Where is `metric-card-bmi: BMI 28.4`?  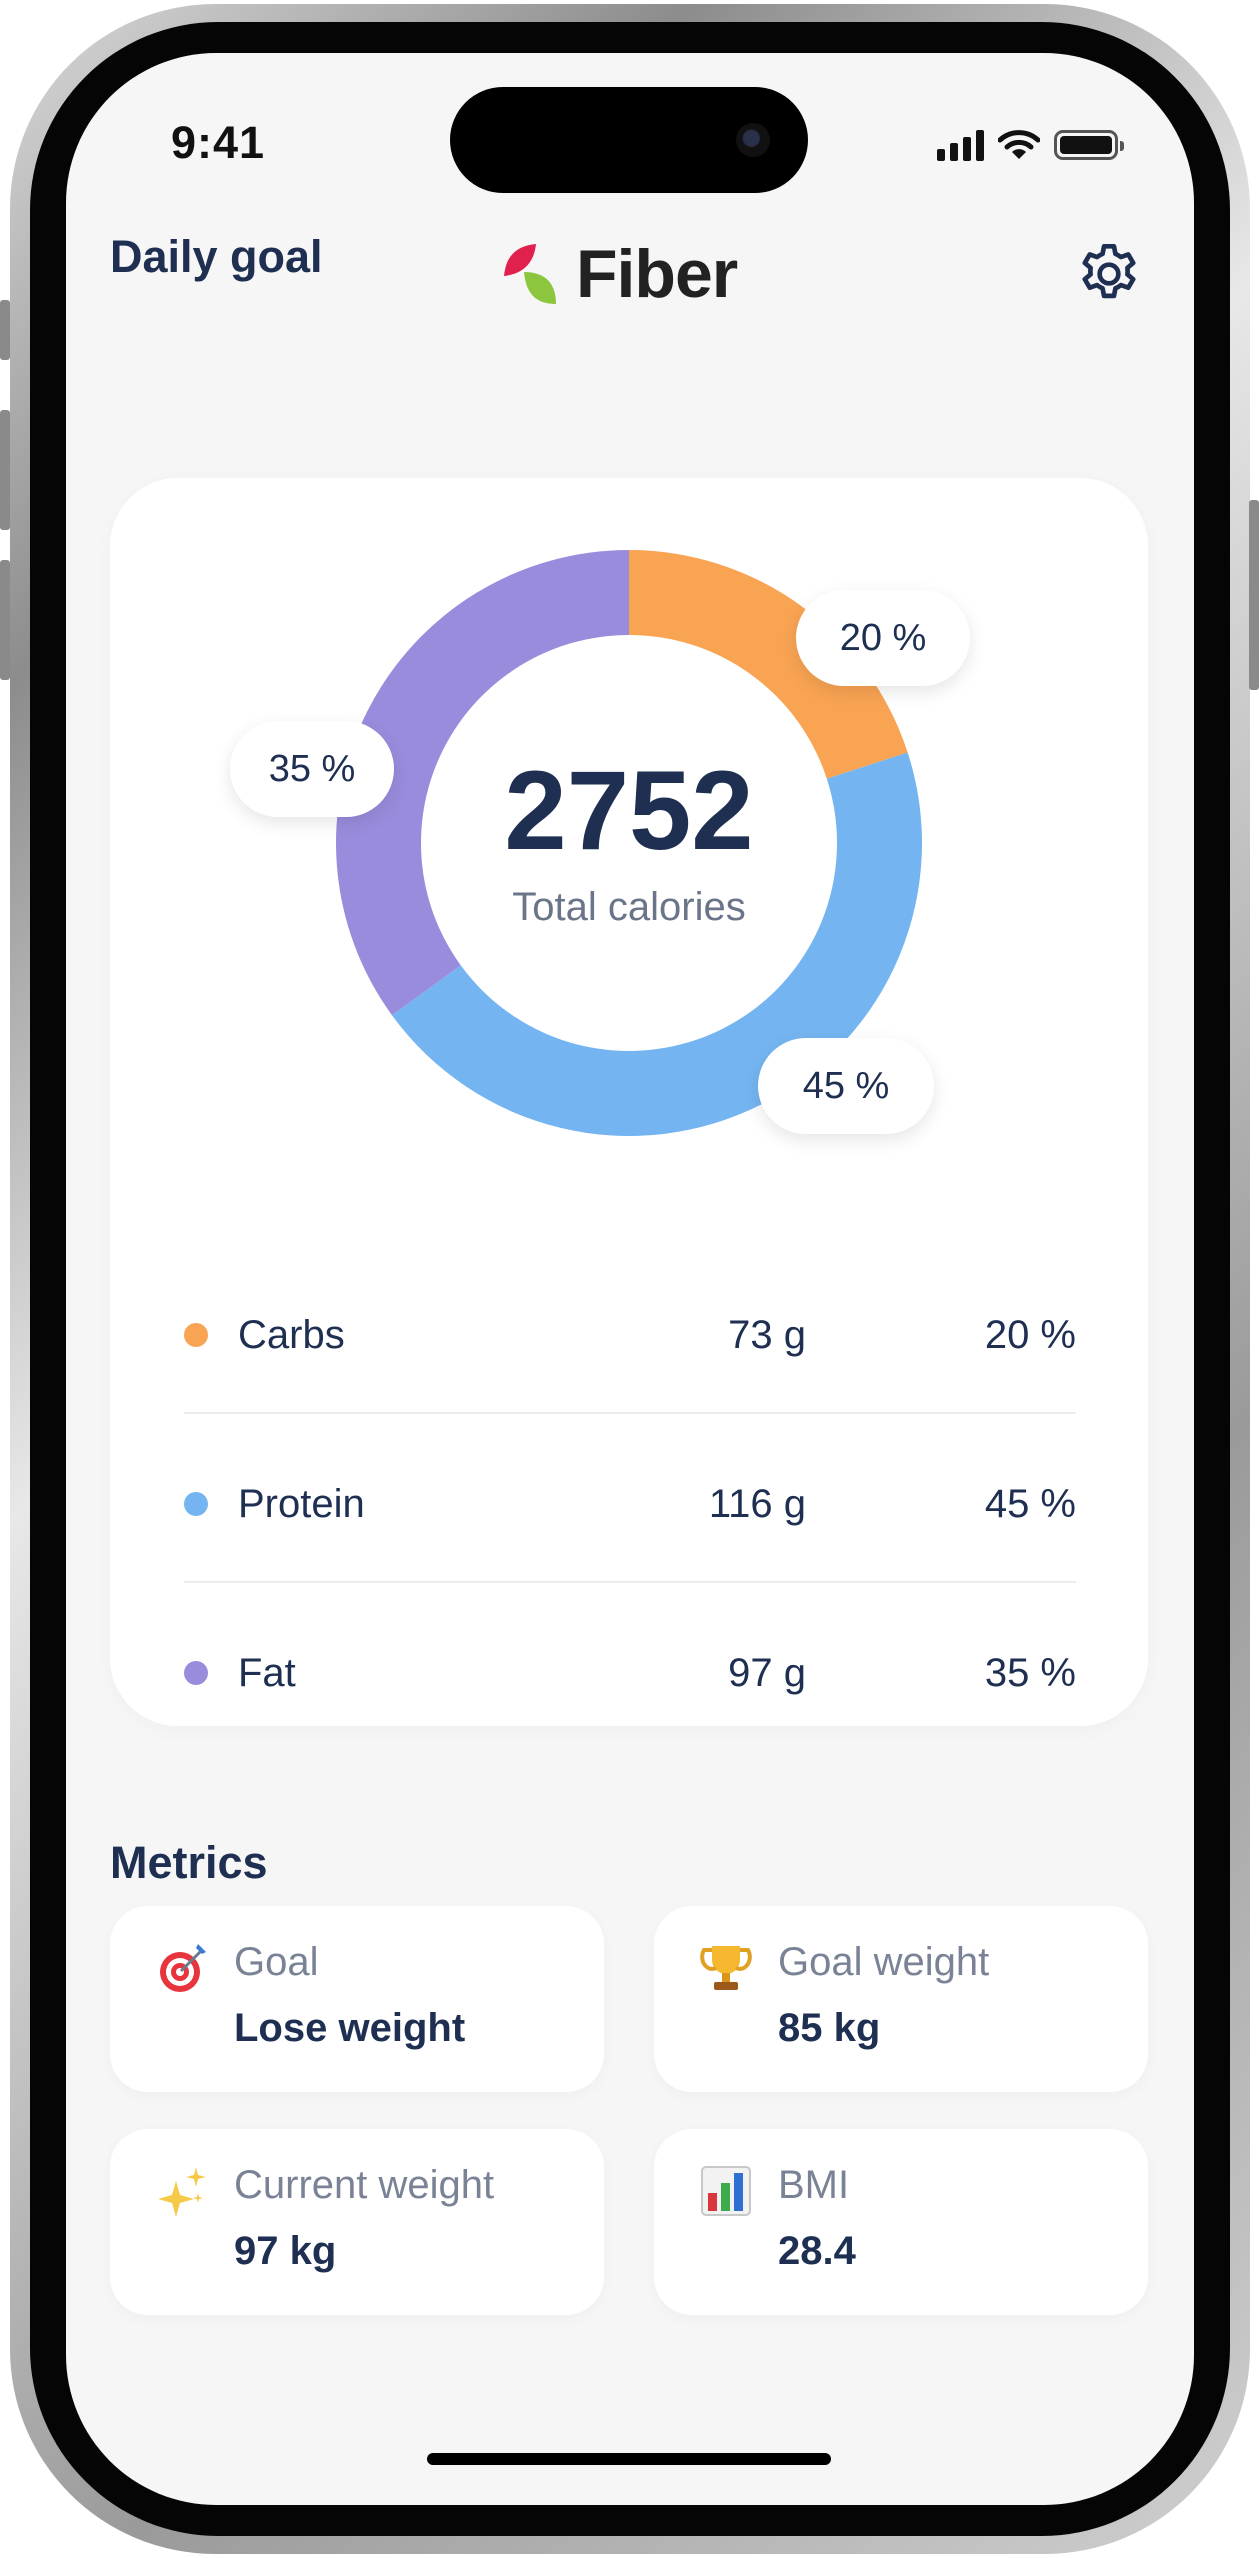
metric-card-bmi: BMI 28.4 is located at coordinates (901, 2222).